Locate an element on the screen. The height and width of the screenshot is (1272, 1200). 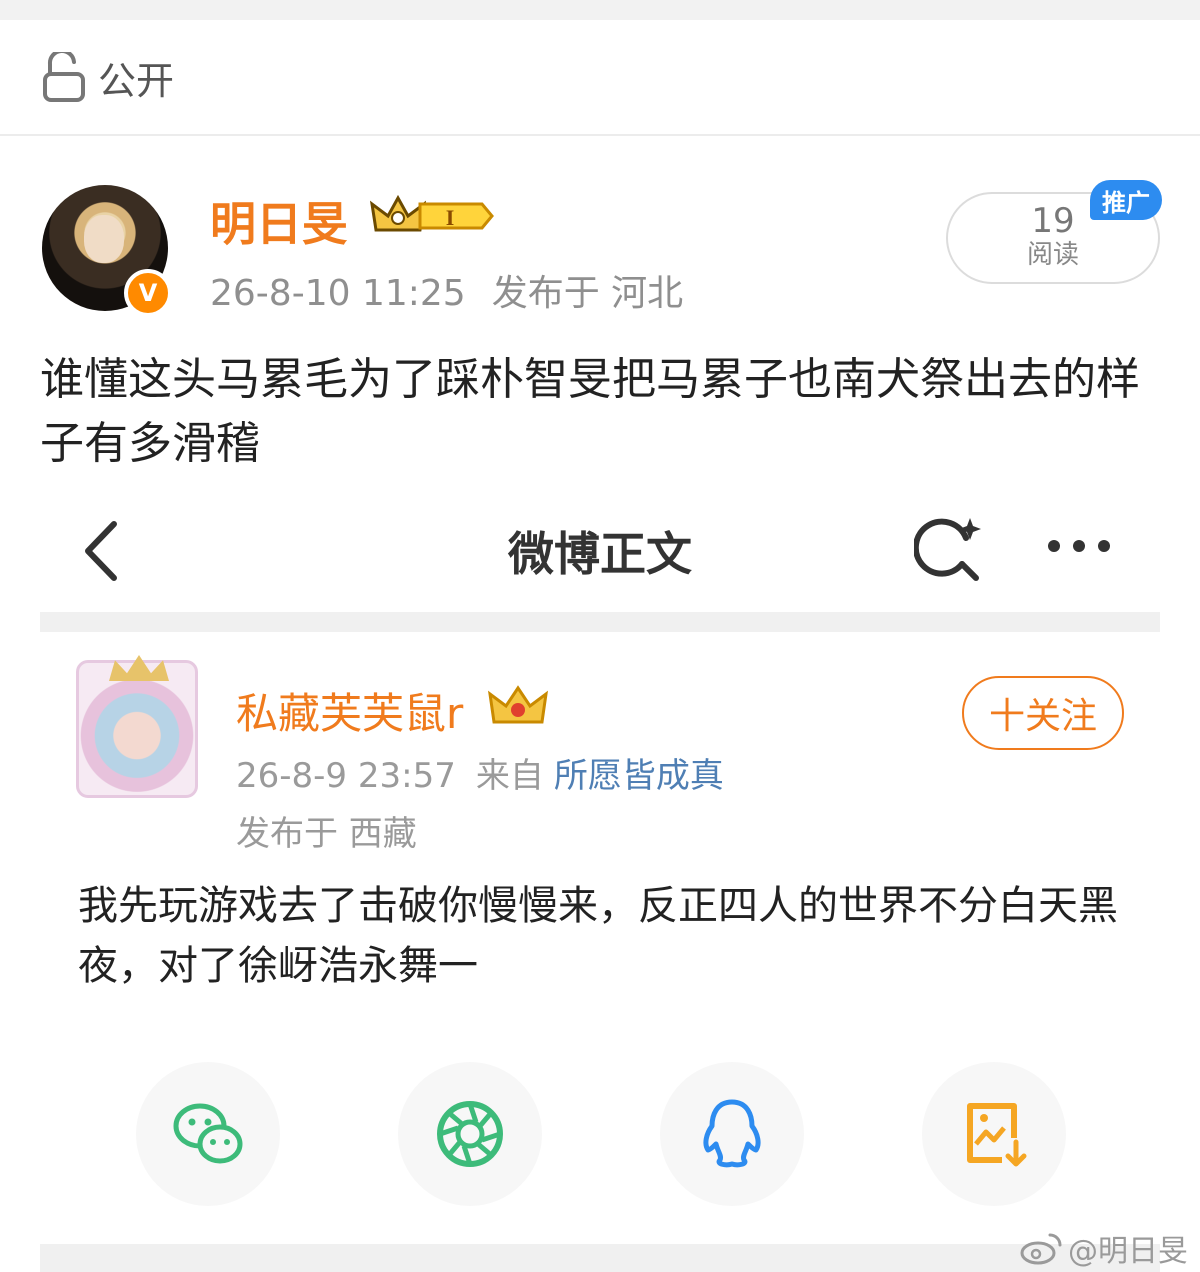
share-wechat-button is located at coordinates (208, 1134).